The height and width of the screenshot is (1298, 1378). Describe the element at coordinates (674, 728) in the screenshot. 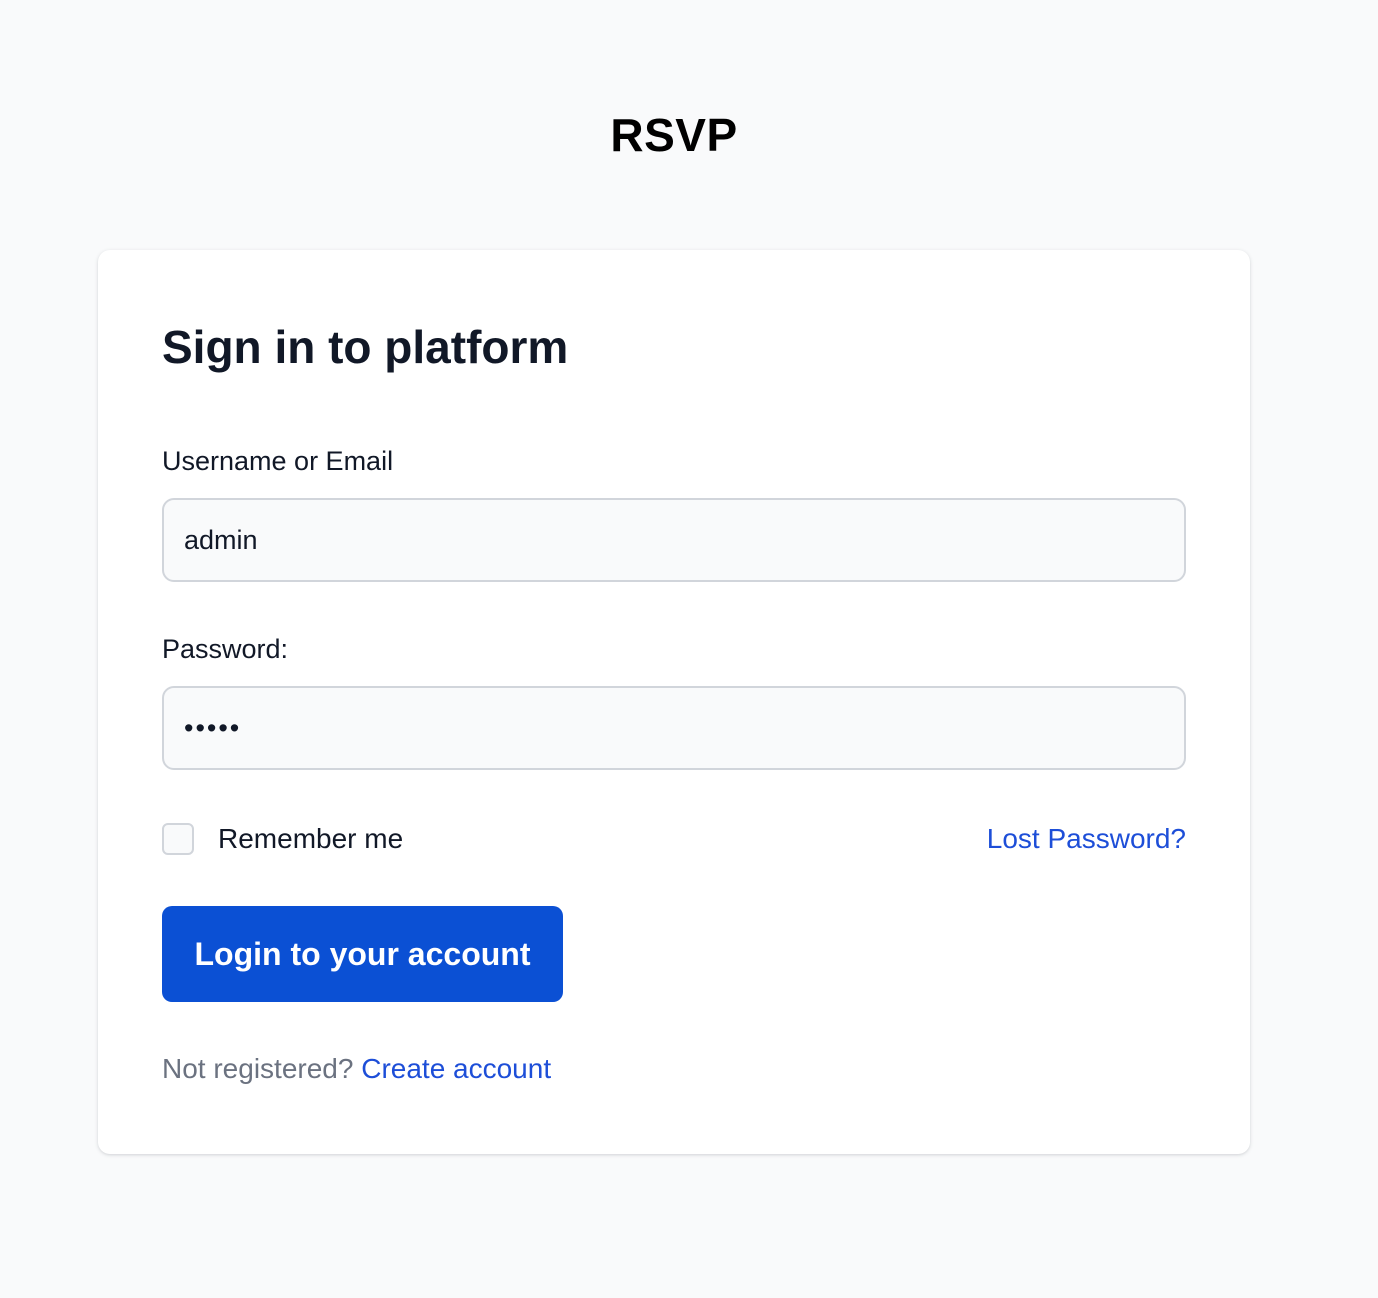

I see `password-input` at that location.